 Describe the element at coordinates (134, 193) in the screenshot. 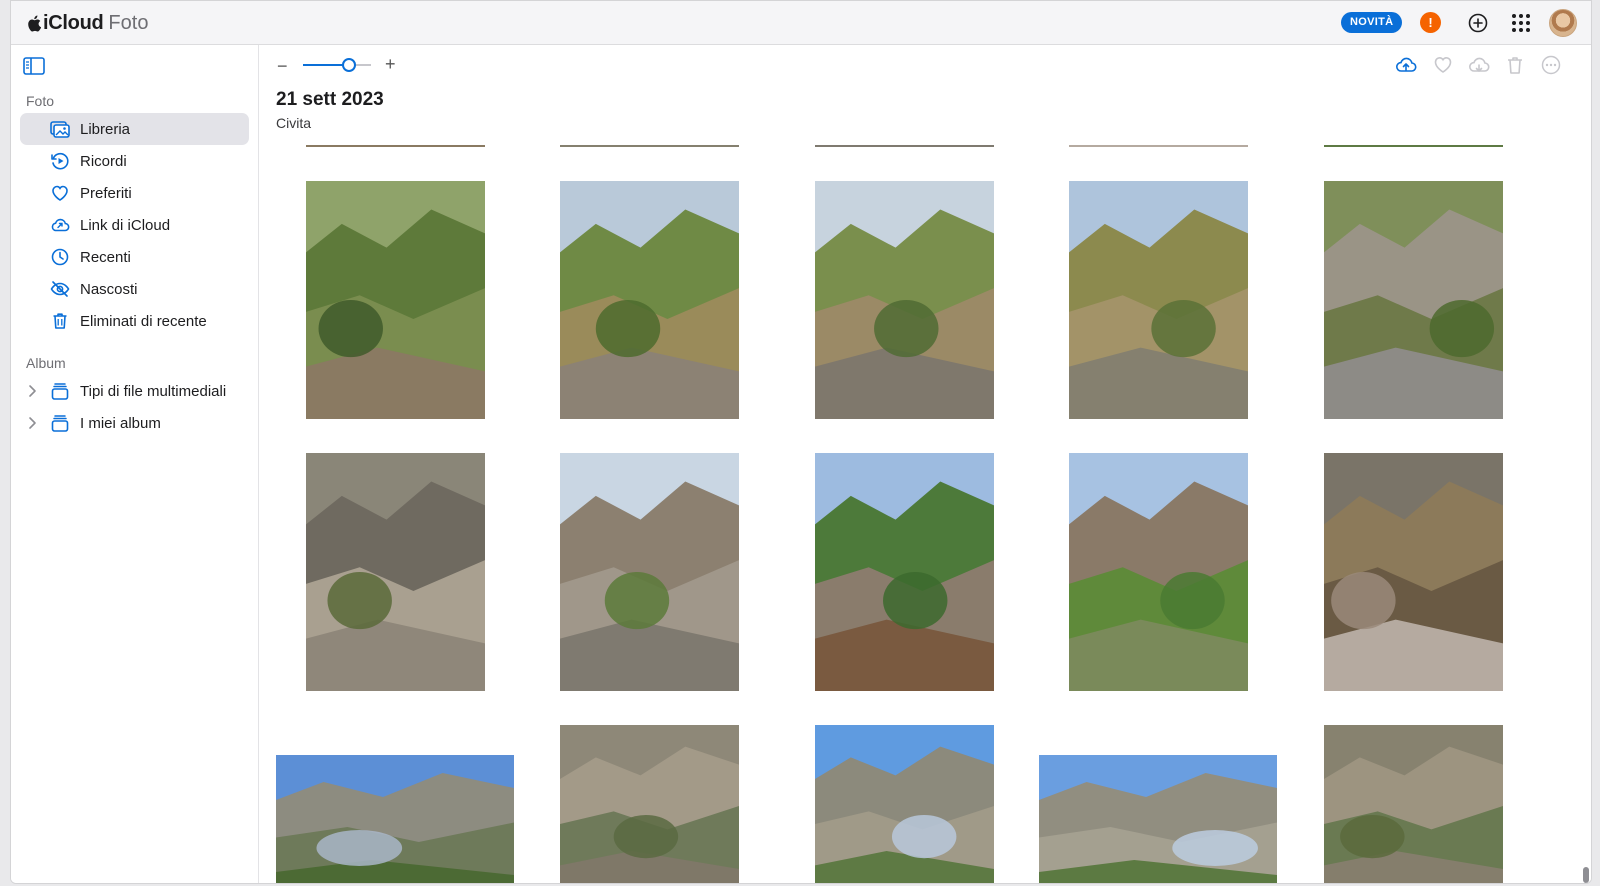

I see `sidebar-item-preferiti: Preferiti` at that location.